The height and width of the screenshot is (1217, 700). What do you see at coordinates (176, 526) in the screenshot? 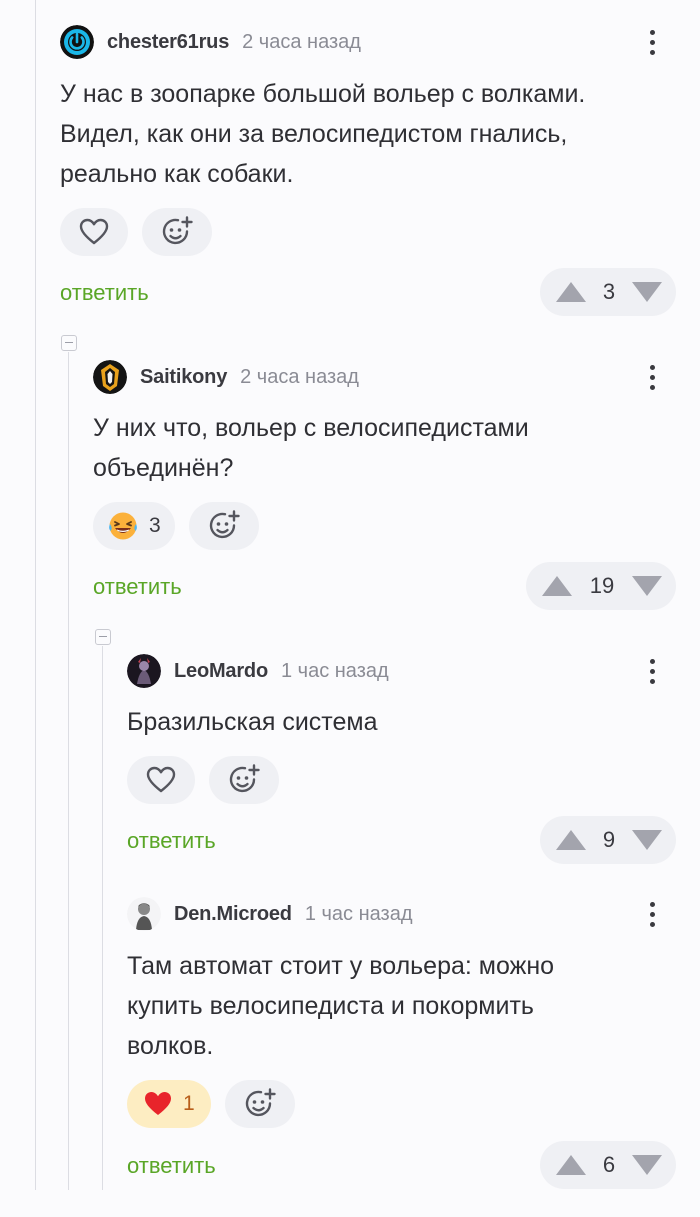
I see `reactions: 3` at bounding box center [176, 526].